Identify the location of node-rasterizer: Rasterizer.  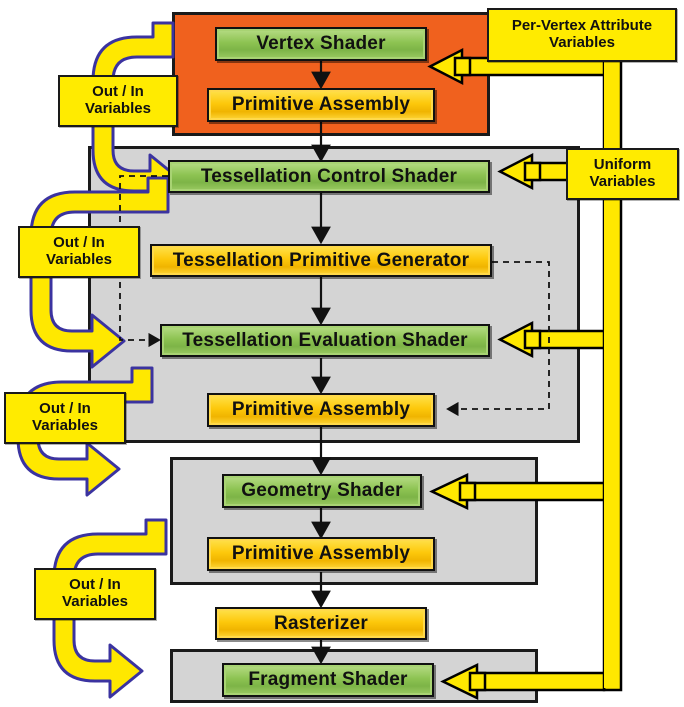
(321, 623).